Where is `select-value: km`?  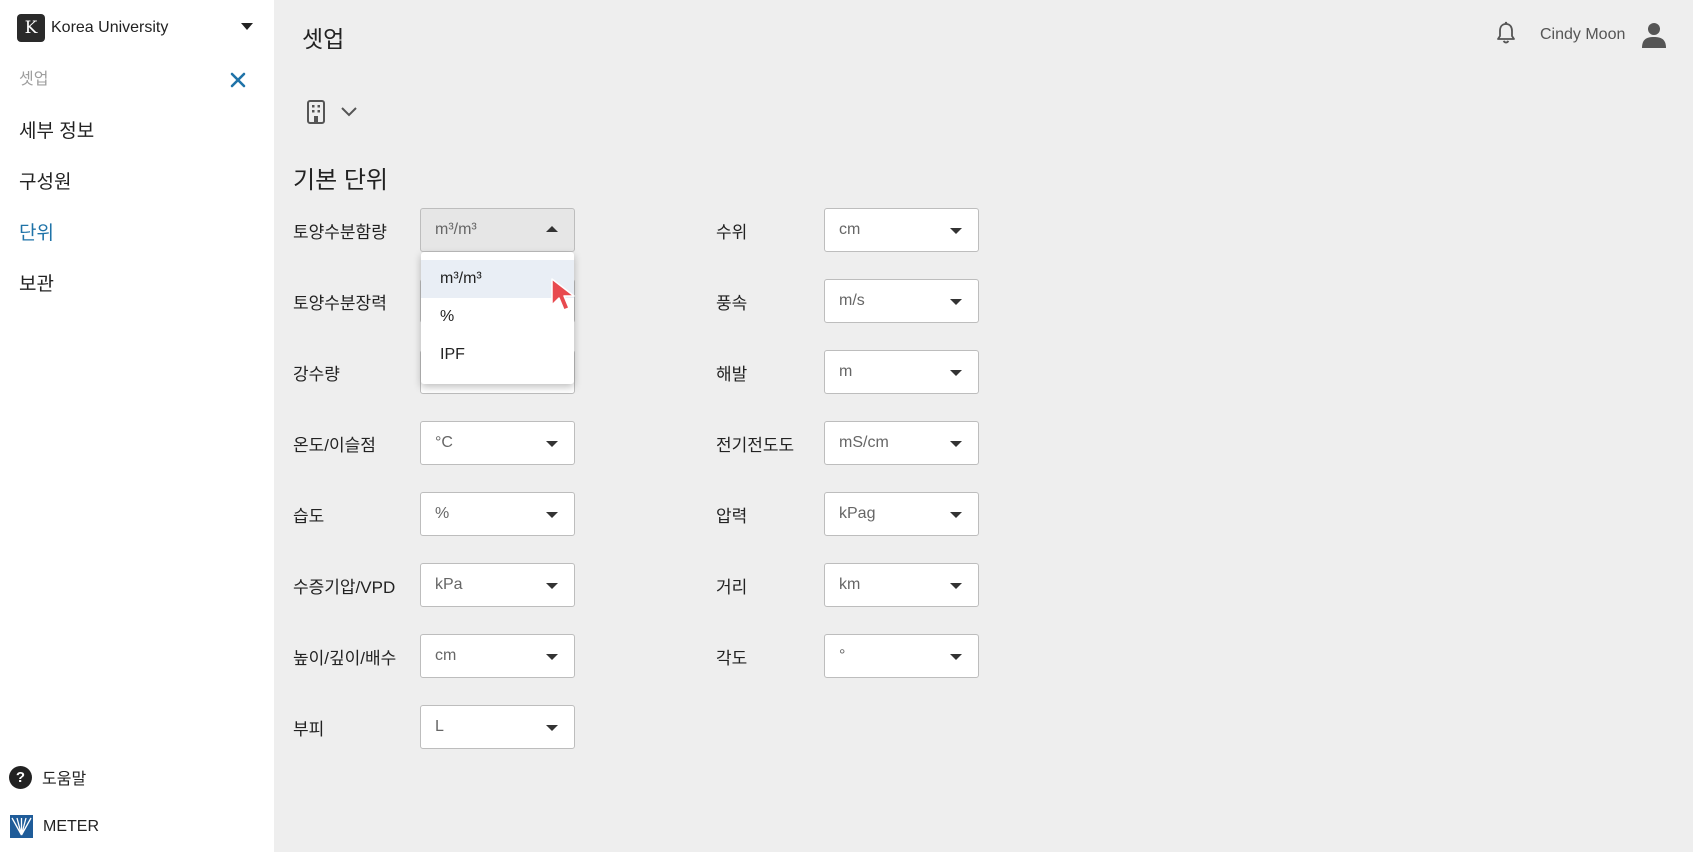
select-value: km is located at coordinates (850, 584).